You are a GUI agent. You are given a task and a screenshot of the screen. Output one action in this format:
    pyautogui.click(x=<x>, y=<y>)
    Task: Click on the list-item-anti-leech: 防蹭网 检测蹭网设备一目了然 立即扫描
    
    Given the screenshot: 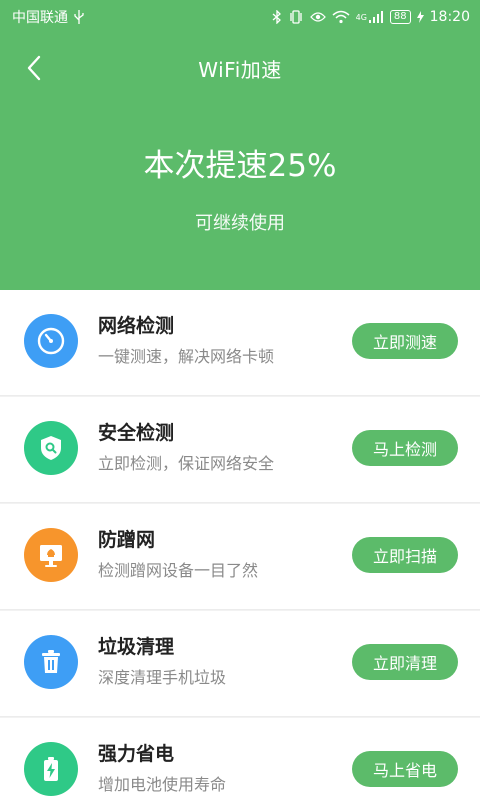 What is the action you would take?
    pyautogui.click(x=240, y=557)
    